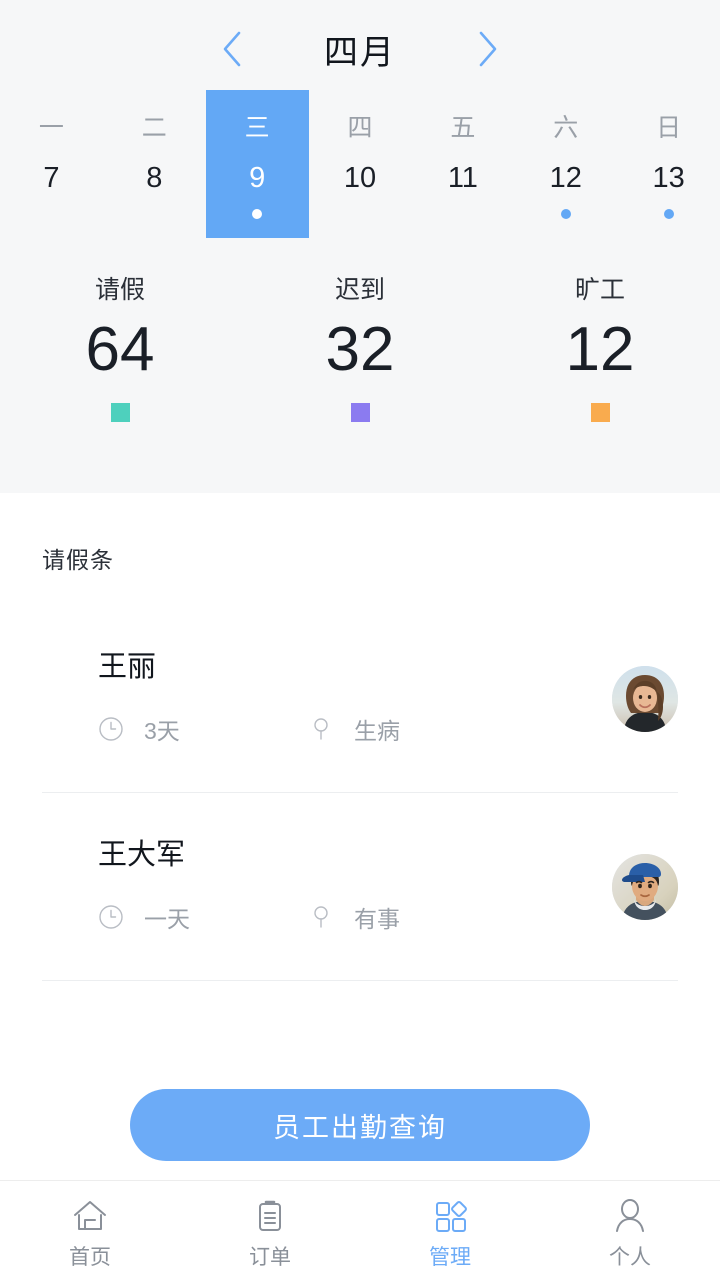 The width and height of the screenshot is (720, 1280). What do you see at coordinates (360, 52) in the screenshot?
I see `month-title: 四月` at bounding box center [360, 52].